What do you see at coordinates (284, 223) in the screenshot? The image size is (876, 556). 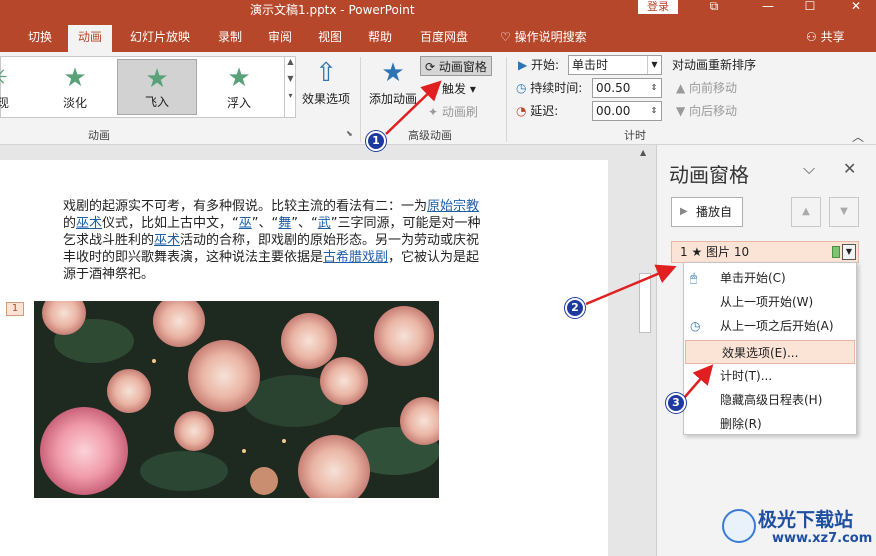 I see `text-link: 舞` at bounding box center [284, 223].